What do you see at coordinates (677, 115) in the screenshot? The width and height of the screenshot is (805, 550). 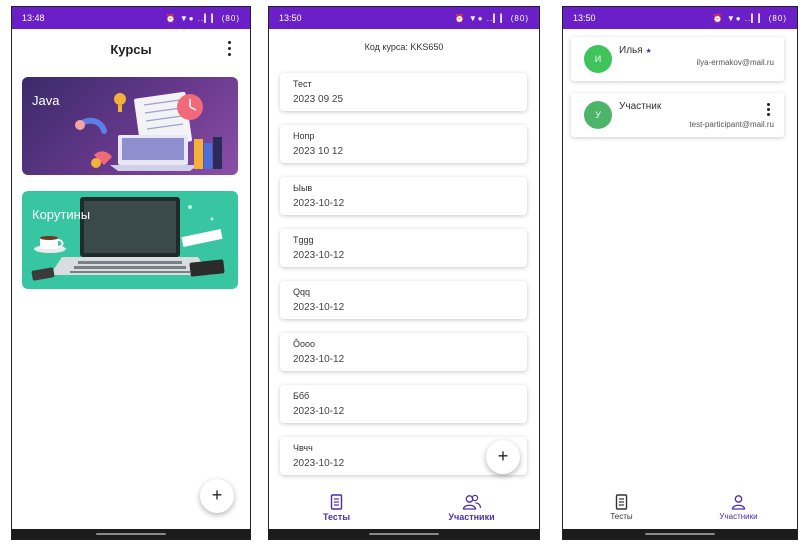 I see `member-card: У Участник test-participant@mail.ru` at bounding box center [677, 115].